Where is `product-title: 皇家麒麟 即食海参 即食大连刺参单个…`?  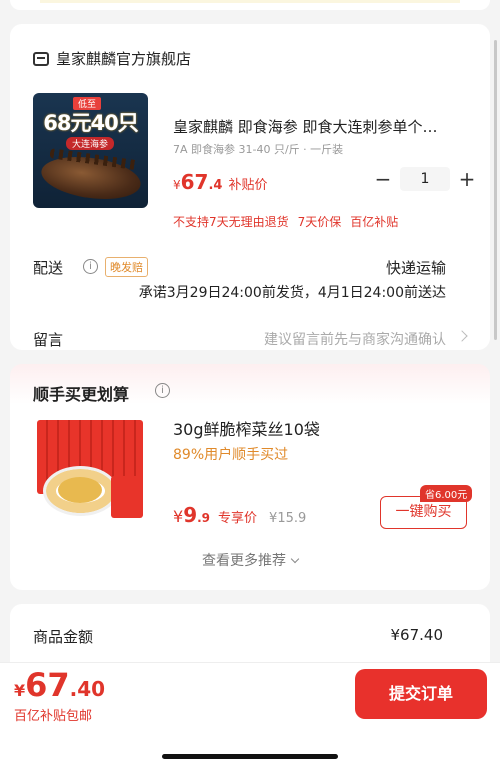
product-title: 皇家麒麟 即食海参 即食大连刺参单个… is located at coordinates (320, 126).